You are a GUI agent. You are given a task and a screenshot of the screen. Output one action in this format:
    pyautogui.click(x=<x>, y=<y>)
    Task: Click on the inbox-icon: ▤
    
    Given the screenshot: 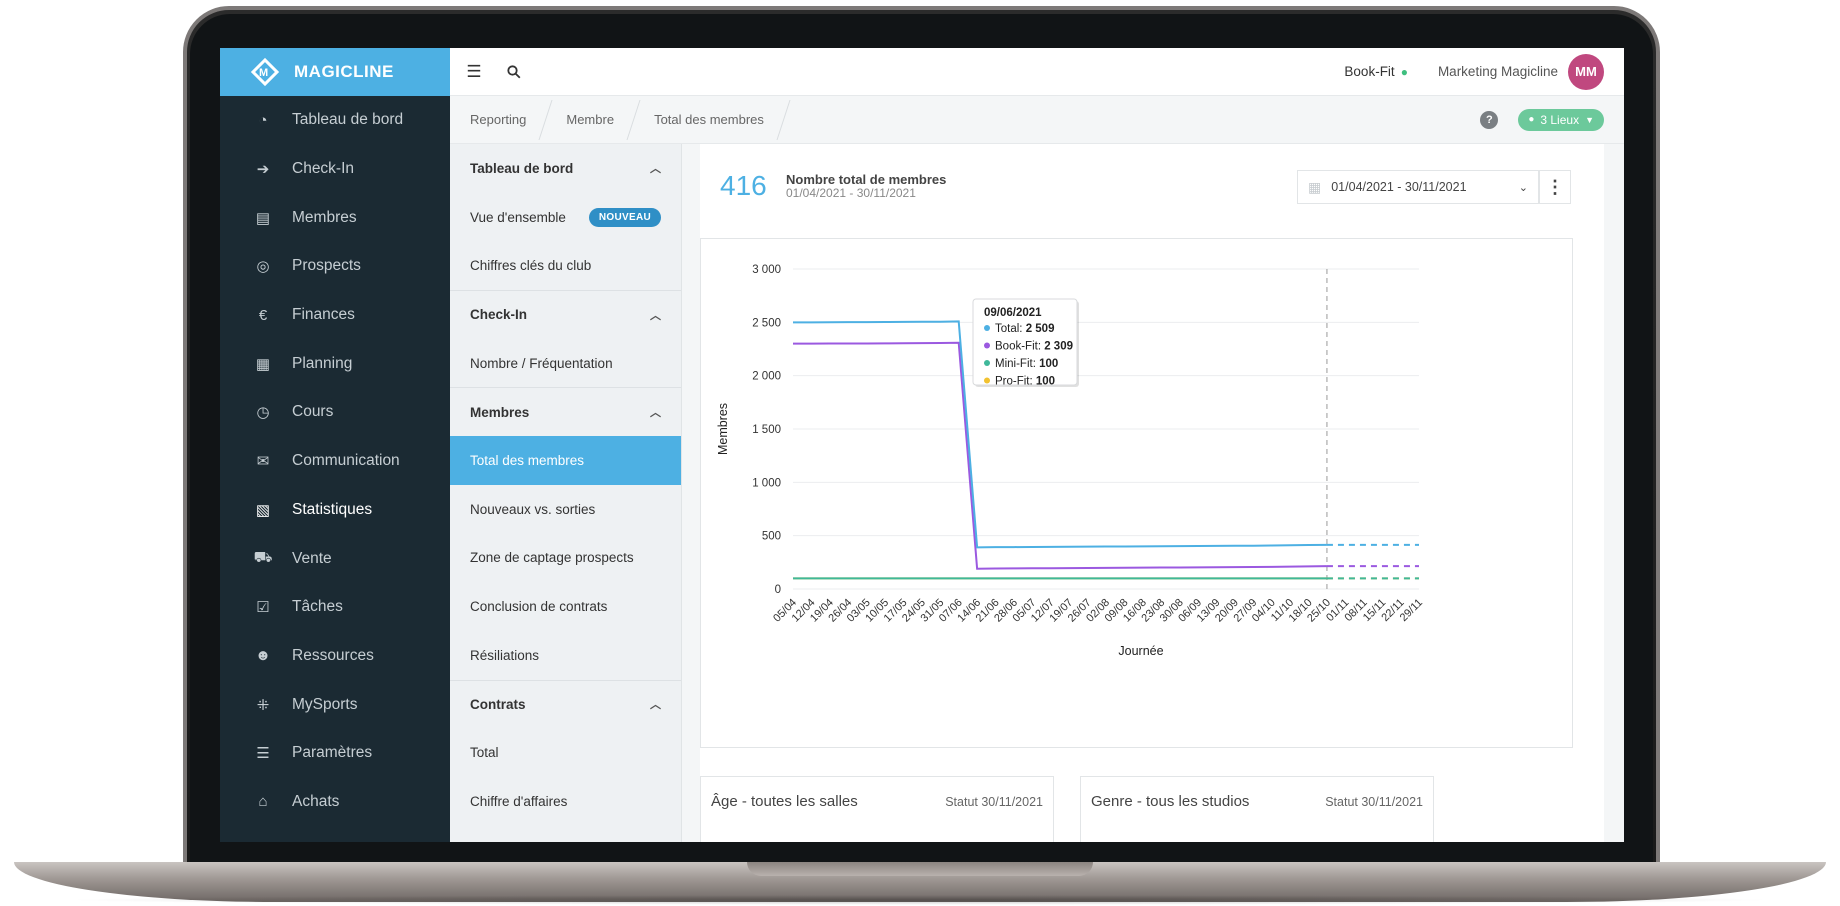 What is the action you would take?
    pyautogui.click(x=263, y=218)
    